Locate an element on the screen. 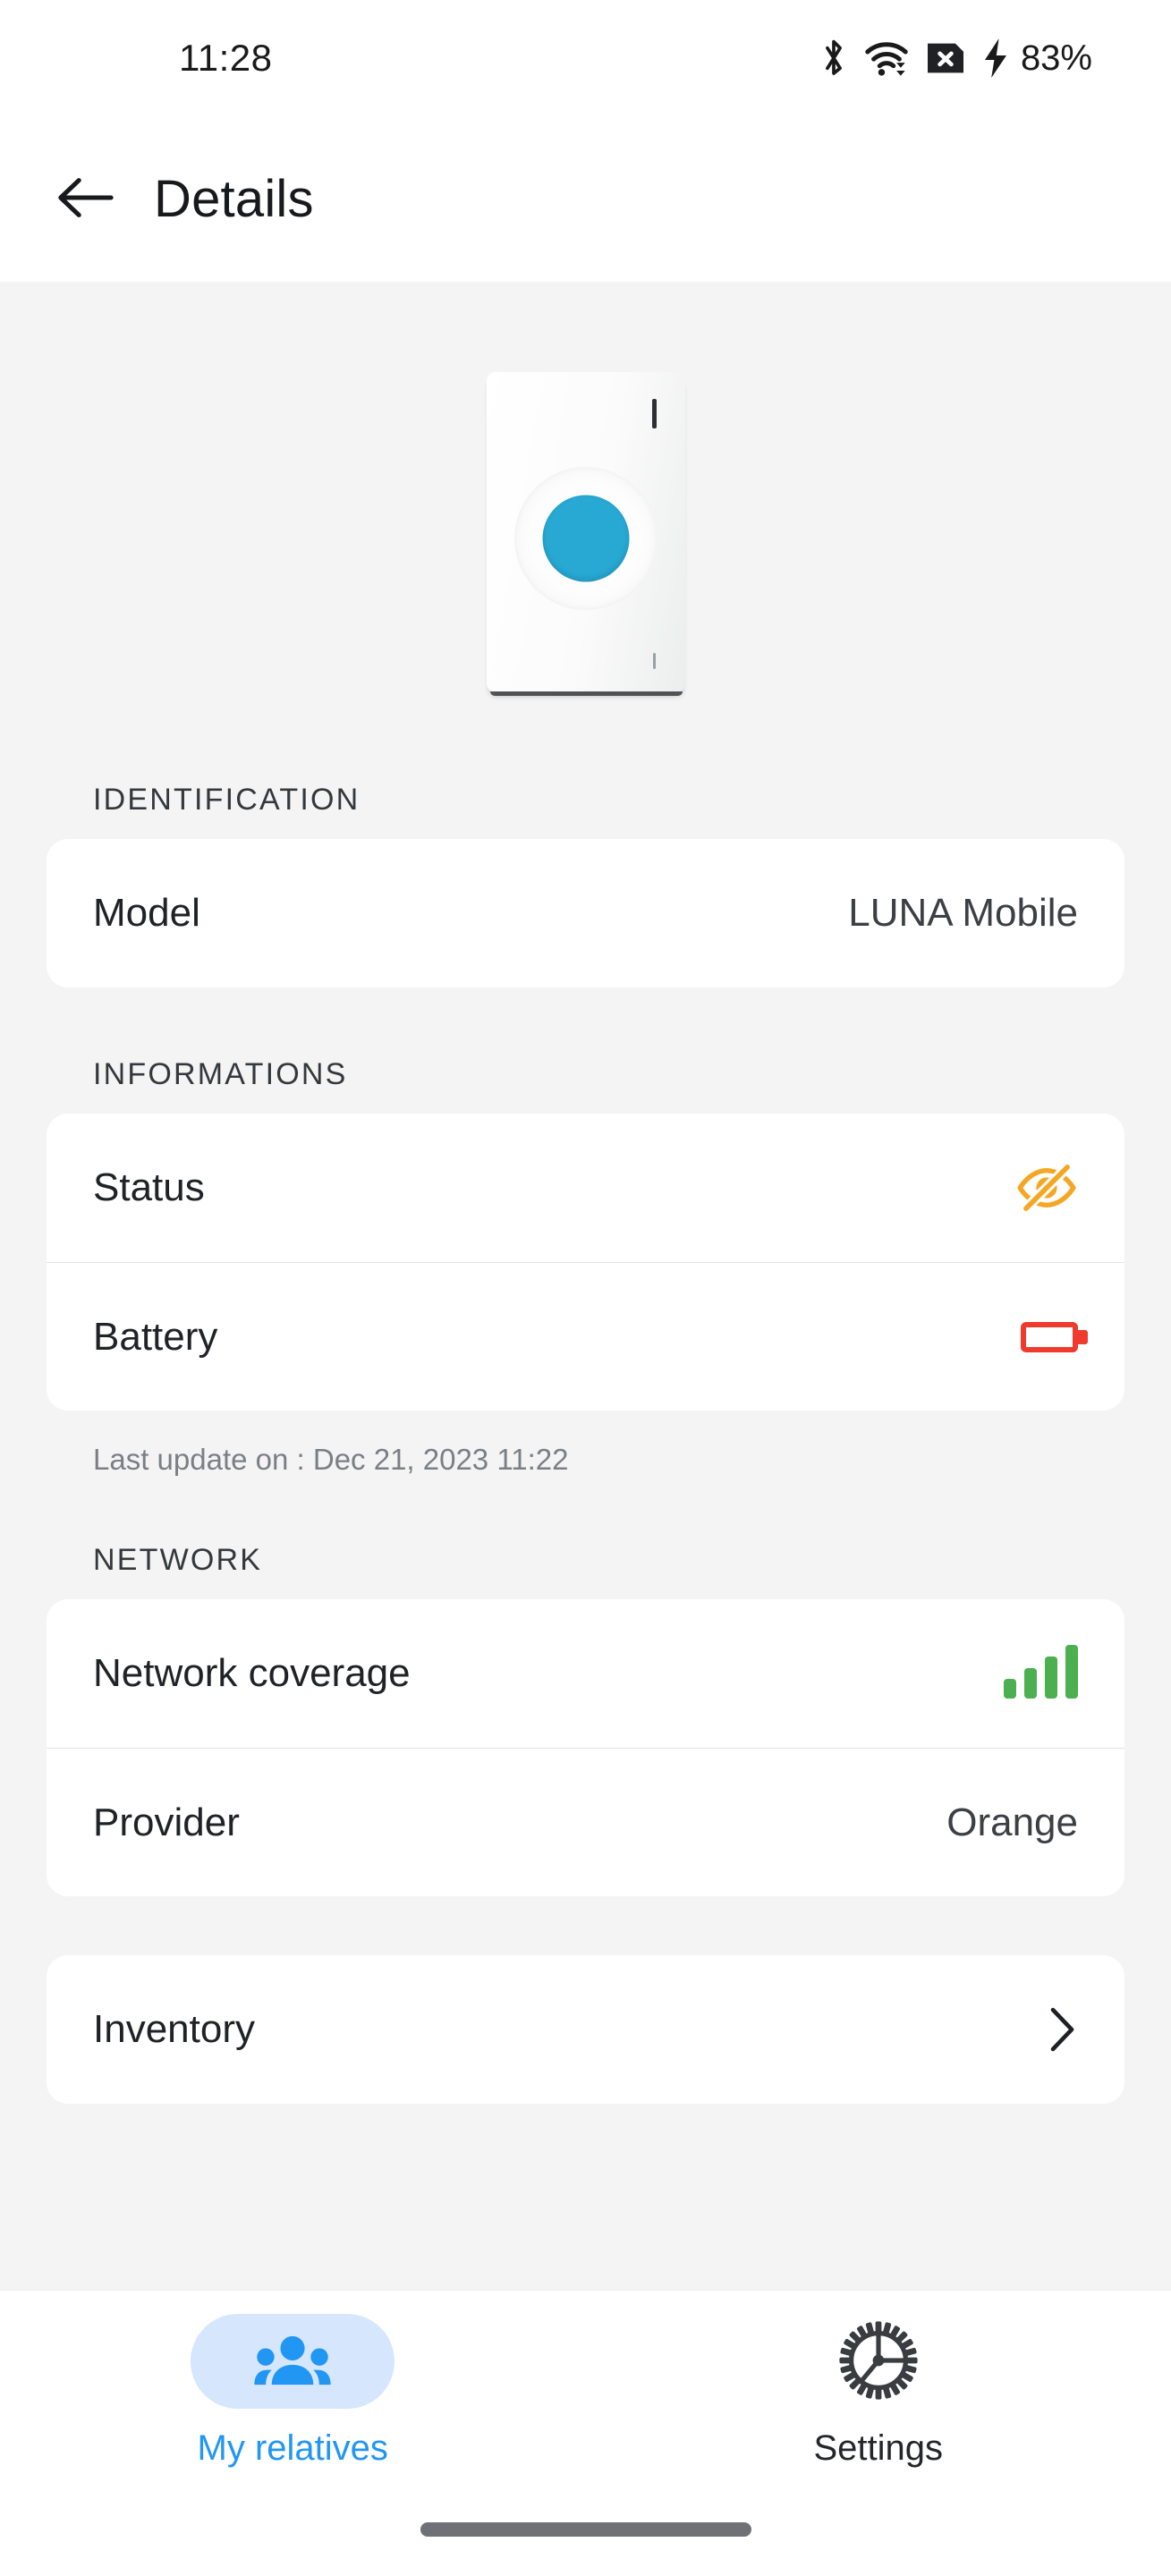 Image resolution: width=1171 pixels, height=2576 pixels. row-label: Provider is located at coordinates (166, 1822).